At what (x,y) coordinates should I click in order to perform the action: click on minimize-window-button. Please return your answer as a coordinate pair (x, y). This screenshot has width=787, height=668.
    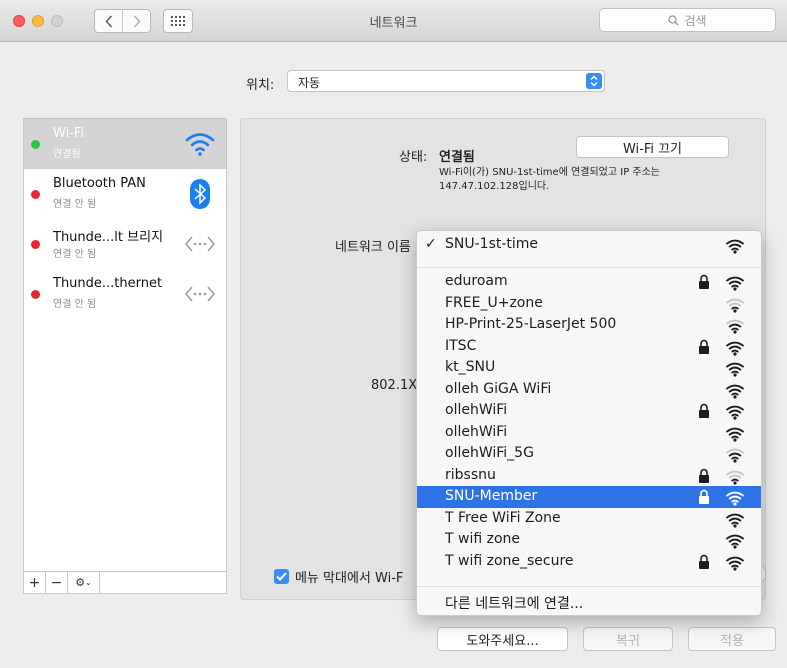
    Looking at the image, I should click on (38, 21).